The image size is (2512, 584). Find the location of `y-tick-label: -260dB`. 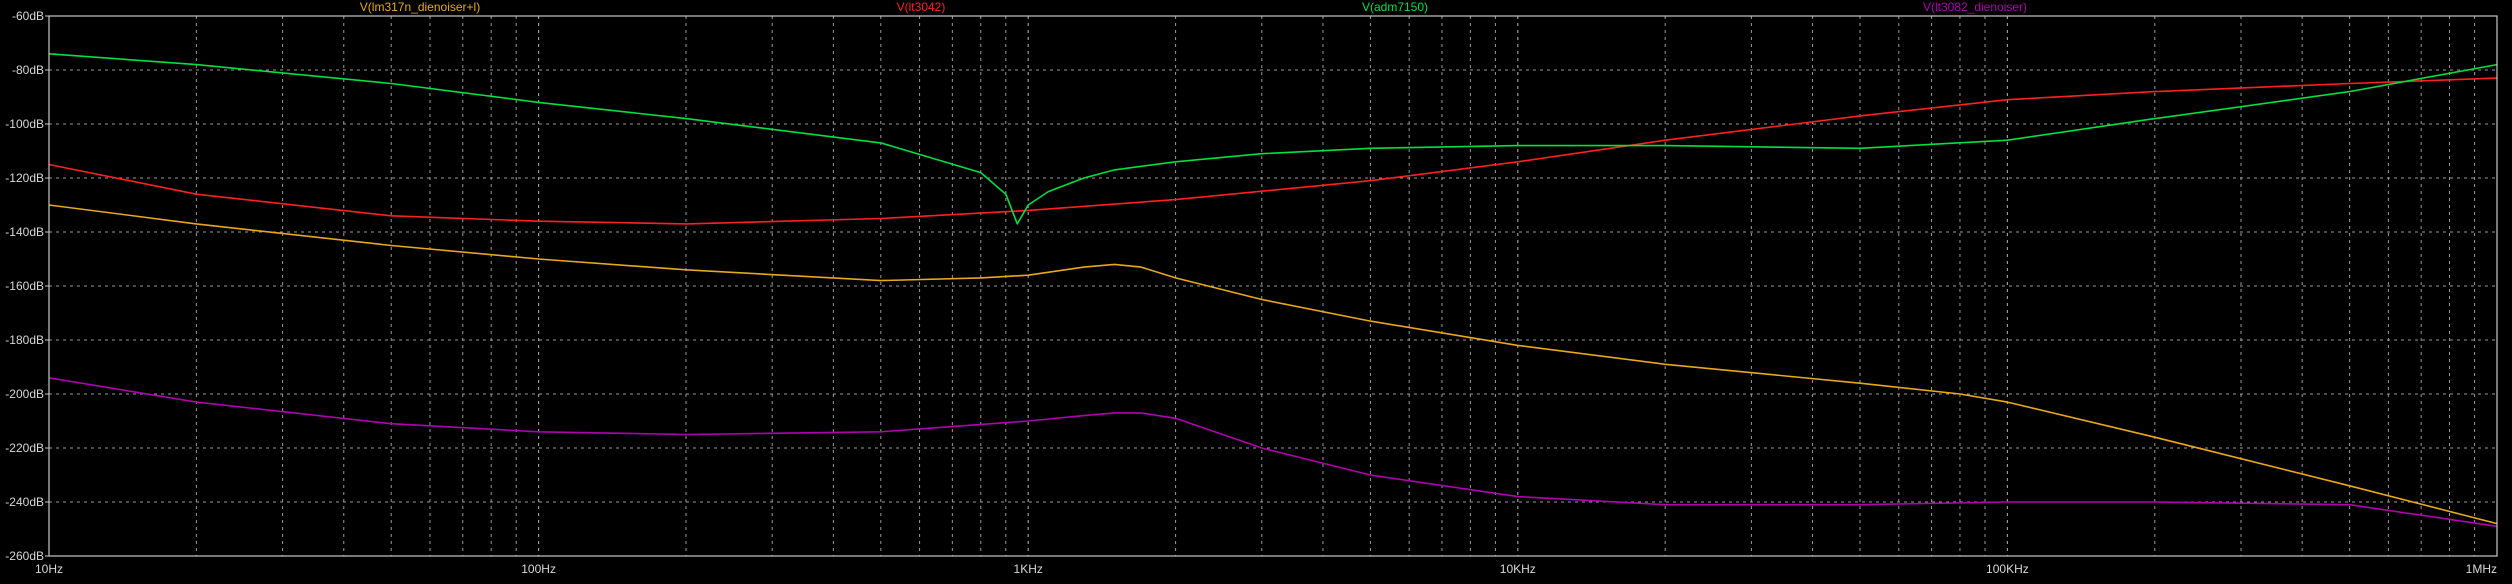

y-tick-label: -260dB is located at coordinates (24, 556).